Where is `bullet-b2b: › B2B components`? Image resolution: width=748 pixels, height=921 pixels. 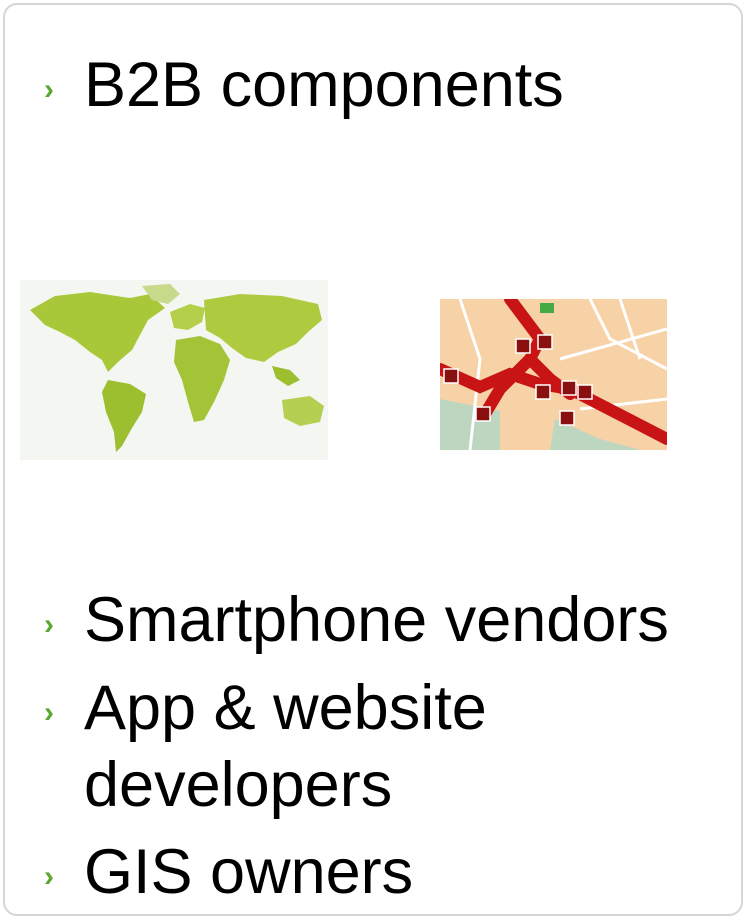 bullet-b2b: › B2B components is located at coordinates (304, 85).